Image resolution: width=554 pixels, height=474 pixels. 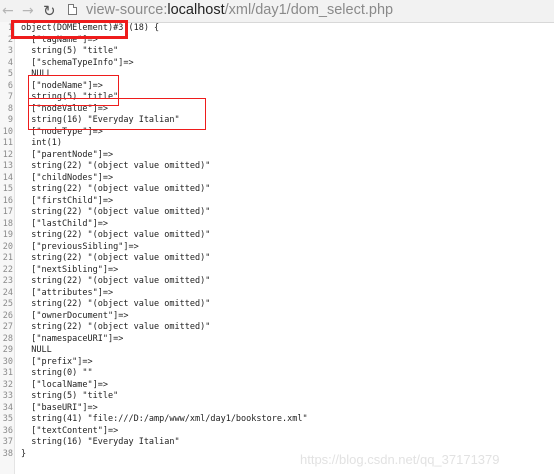 I want to click on line-number: 24, so click(x=7, y=292).